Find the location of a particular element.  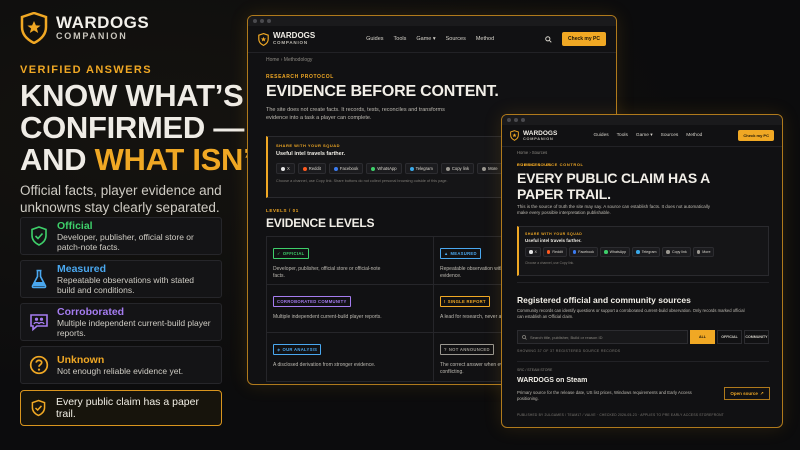

filter-community: COMMUNITY is located at coordinates (756, 337).